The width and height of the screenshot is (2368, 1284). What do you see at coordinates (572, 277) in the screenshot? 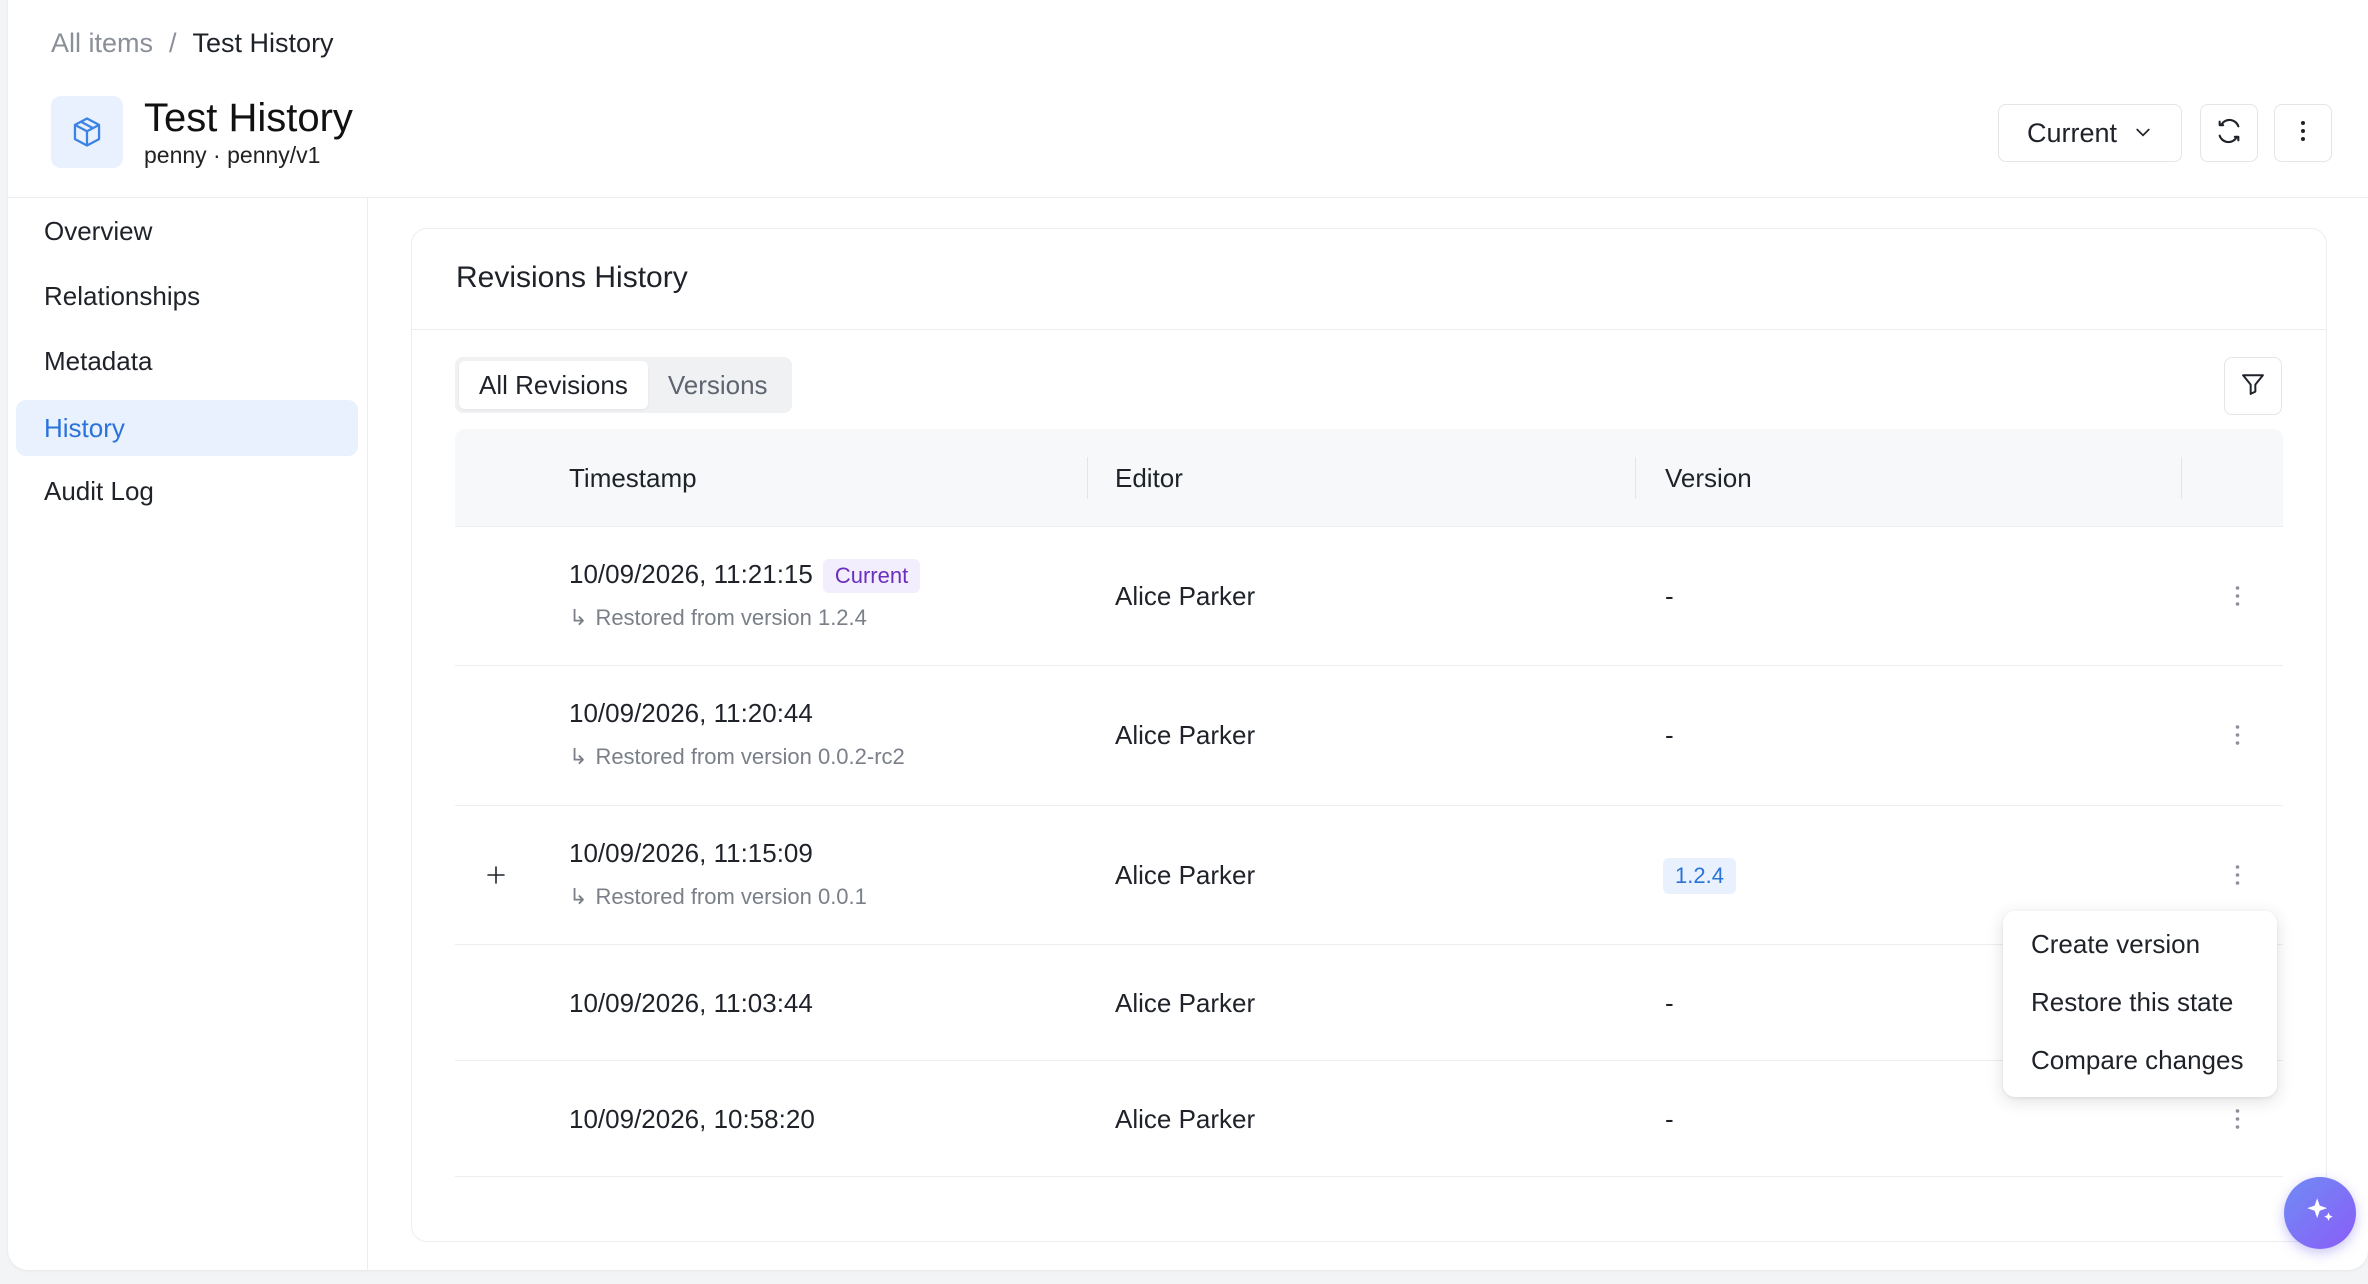
I see `card-title: Revisions History` at bounding box center [572, 277].